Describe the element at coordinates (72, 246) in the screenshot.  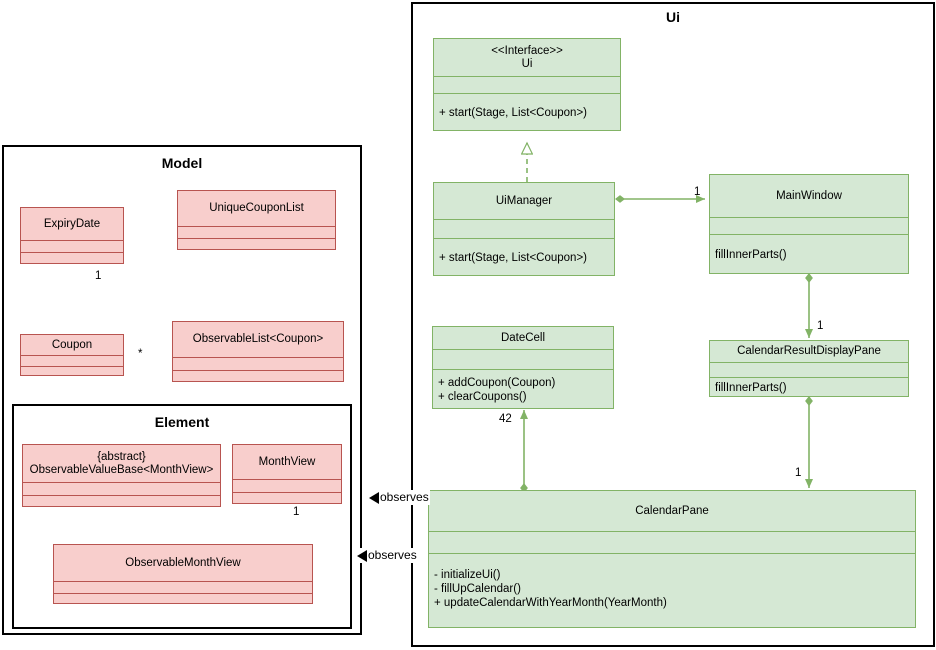
I see `class-expiry-date-attributes` at that location.